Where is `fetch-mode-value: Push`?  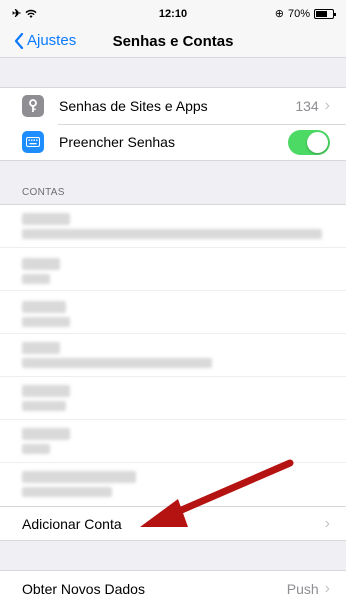
fetch-mode-value: Push is located at coordinates (302, 588).